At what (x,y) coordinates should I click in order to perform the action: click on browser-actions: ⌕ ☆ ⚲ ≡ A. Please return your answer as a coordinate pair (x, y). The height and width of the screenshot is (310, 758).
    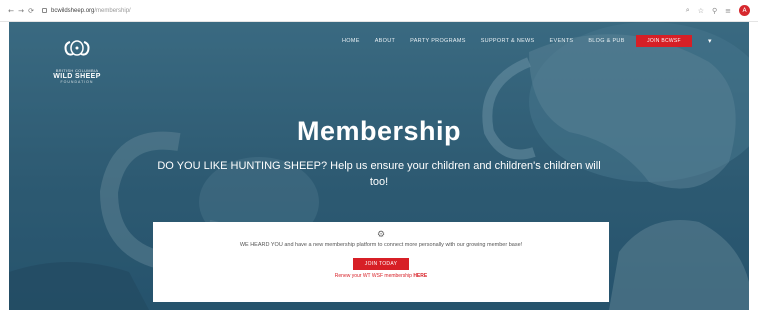
    Looking at the image, I should click on (718, 10).